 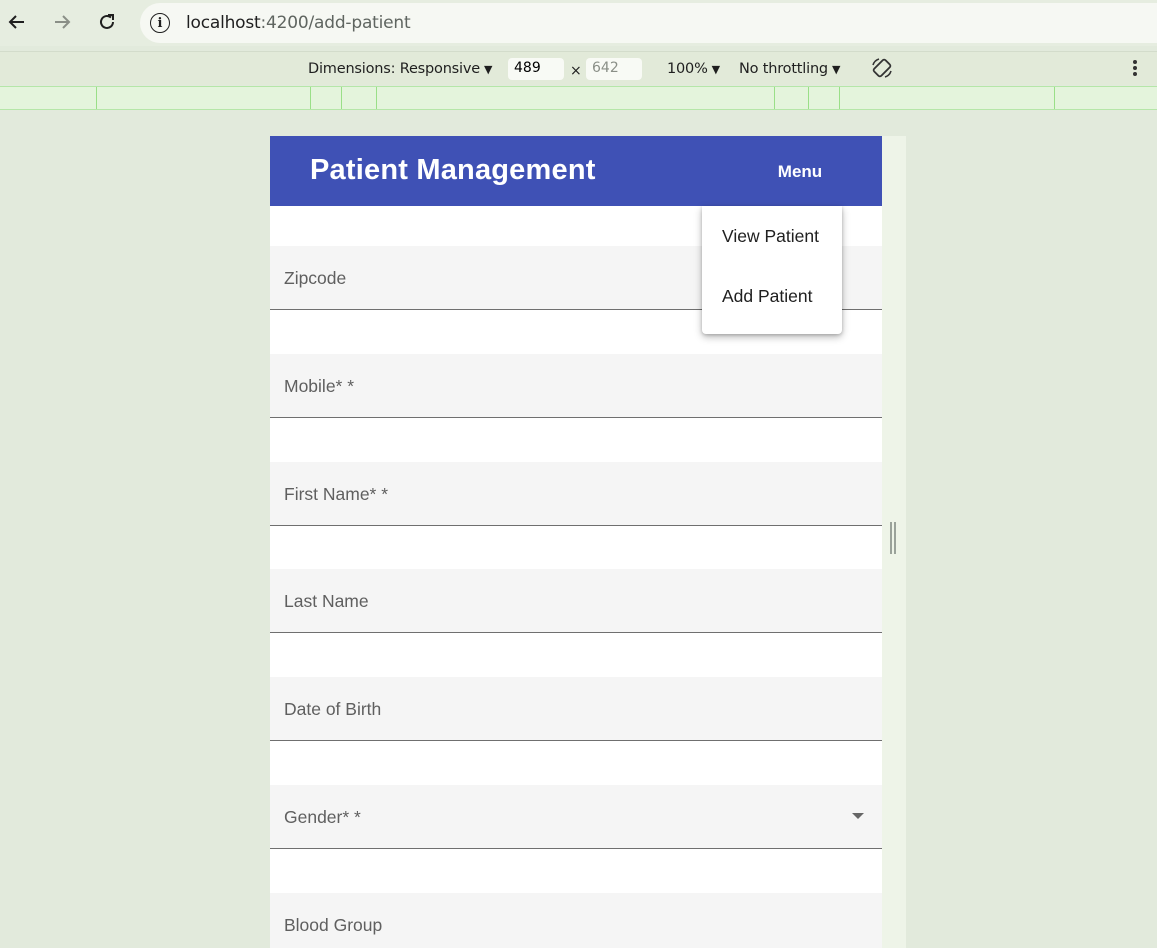 I want to click on dropdown-arrow-icon, so click(x=858, y=816).